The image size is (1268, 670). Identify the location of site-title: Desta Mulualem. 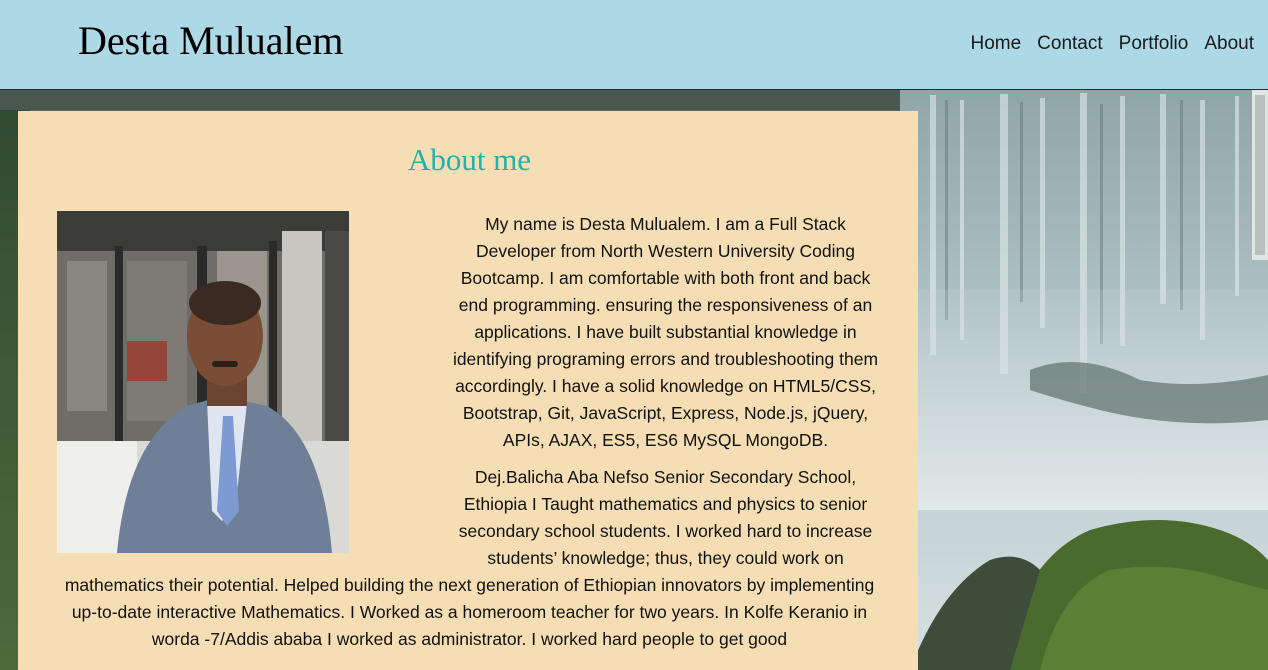
(211, 40).